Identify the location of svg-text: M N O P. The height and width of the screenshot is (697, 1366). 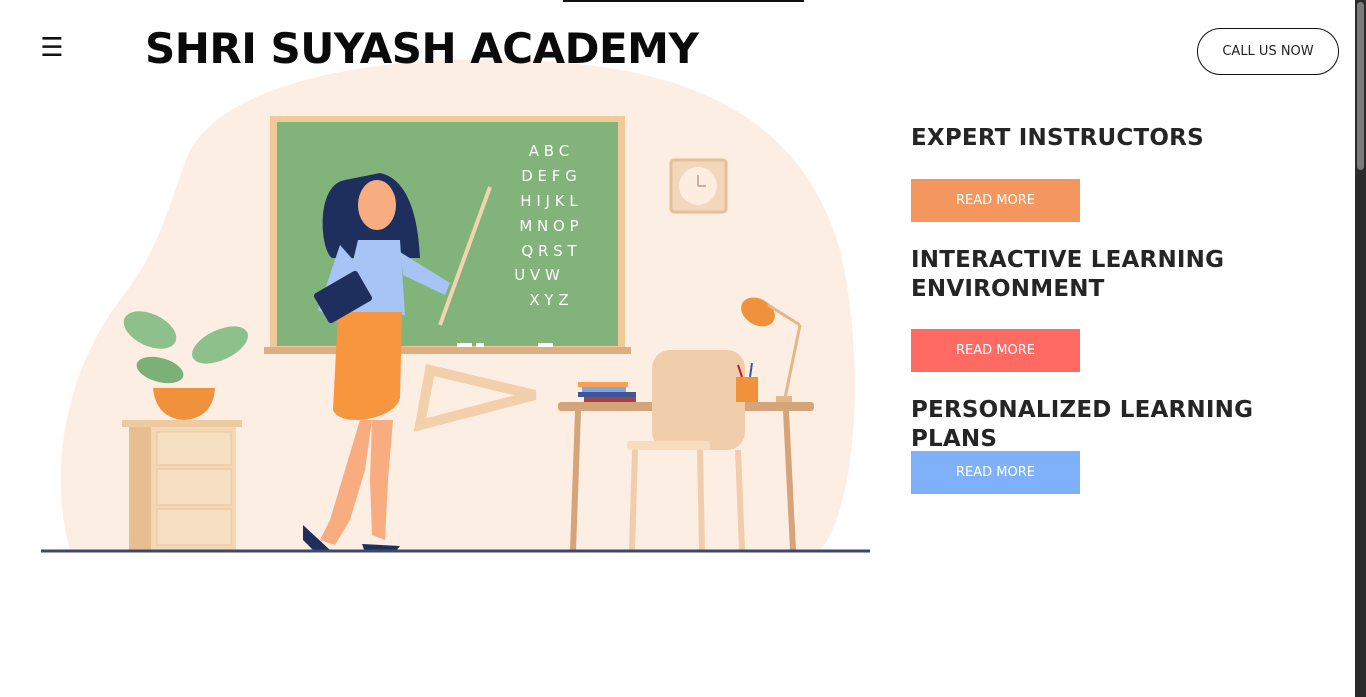
(548, 226).